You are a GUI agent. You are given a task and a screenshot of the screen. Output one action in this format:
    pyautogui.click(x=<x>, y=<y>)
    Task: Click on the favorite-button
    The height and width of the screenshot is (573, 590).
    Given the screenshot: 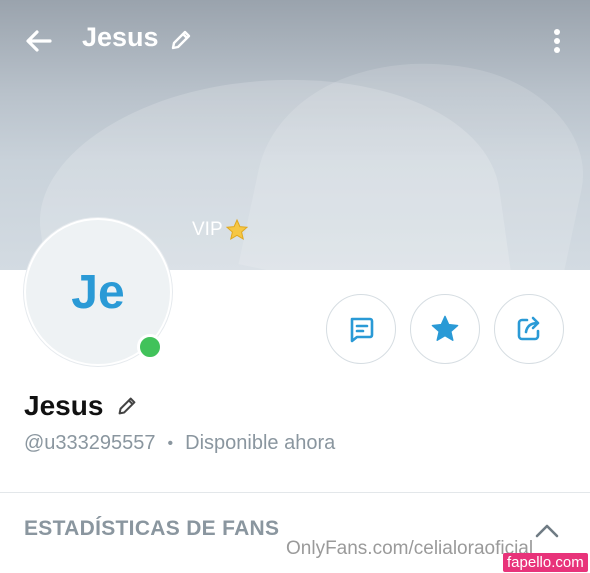 What is the action you would take?
    pyautogui.click(x=445, y=329)
    